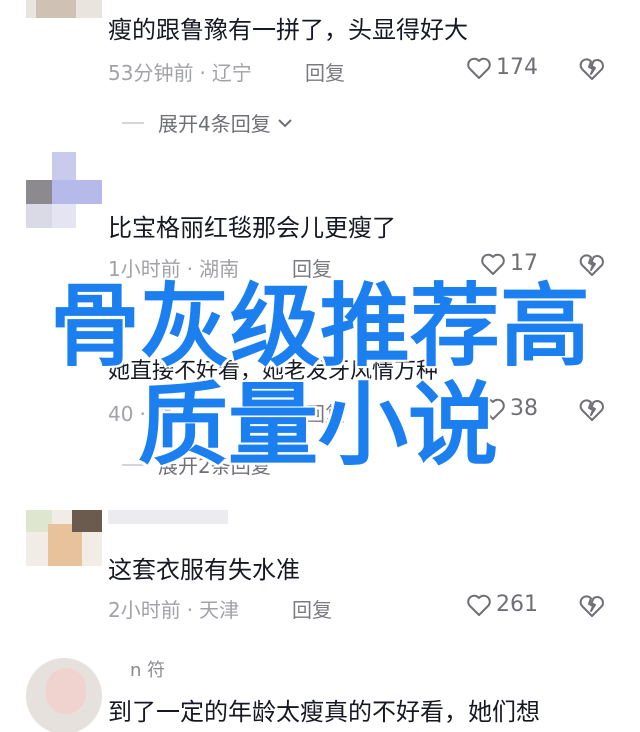 The image size is (640, 732). I want to click on comment-text: 瘦的跟鲁豫有一拼了，头显得好大, so click(288, 30).